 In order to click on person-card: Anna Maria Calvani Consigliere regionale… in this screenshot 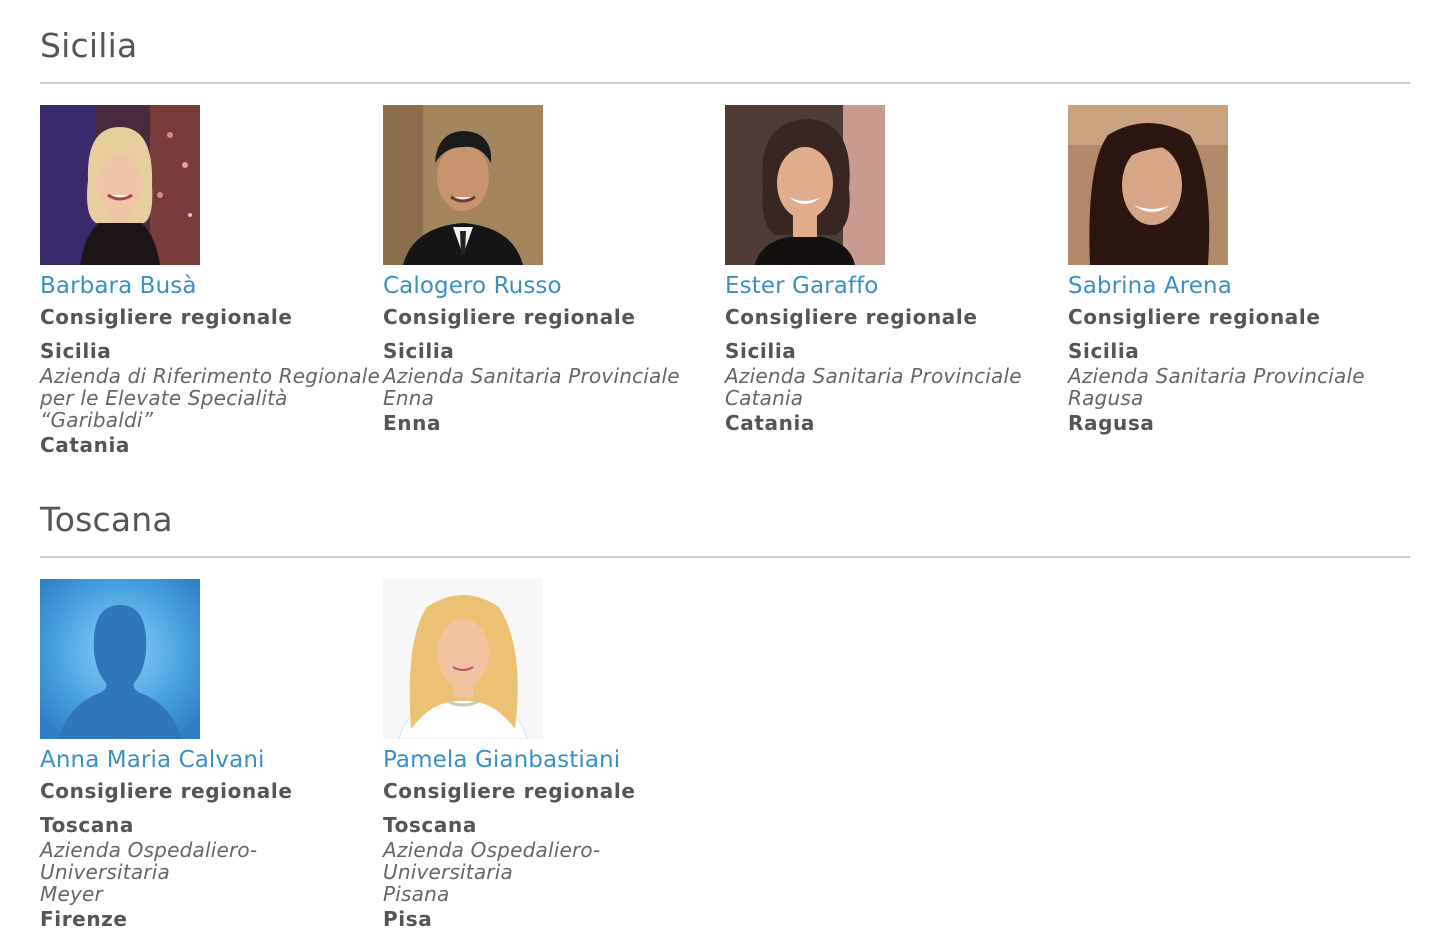, I will do `click(210, 756)`.